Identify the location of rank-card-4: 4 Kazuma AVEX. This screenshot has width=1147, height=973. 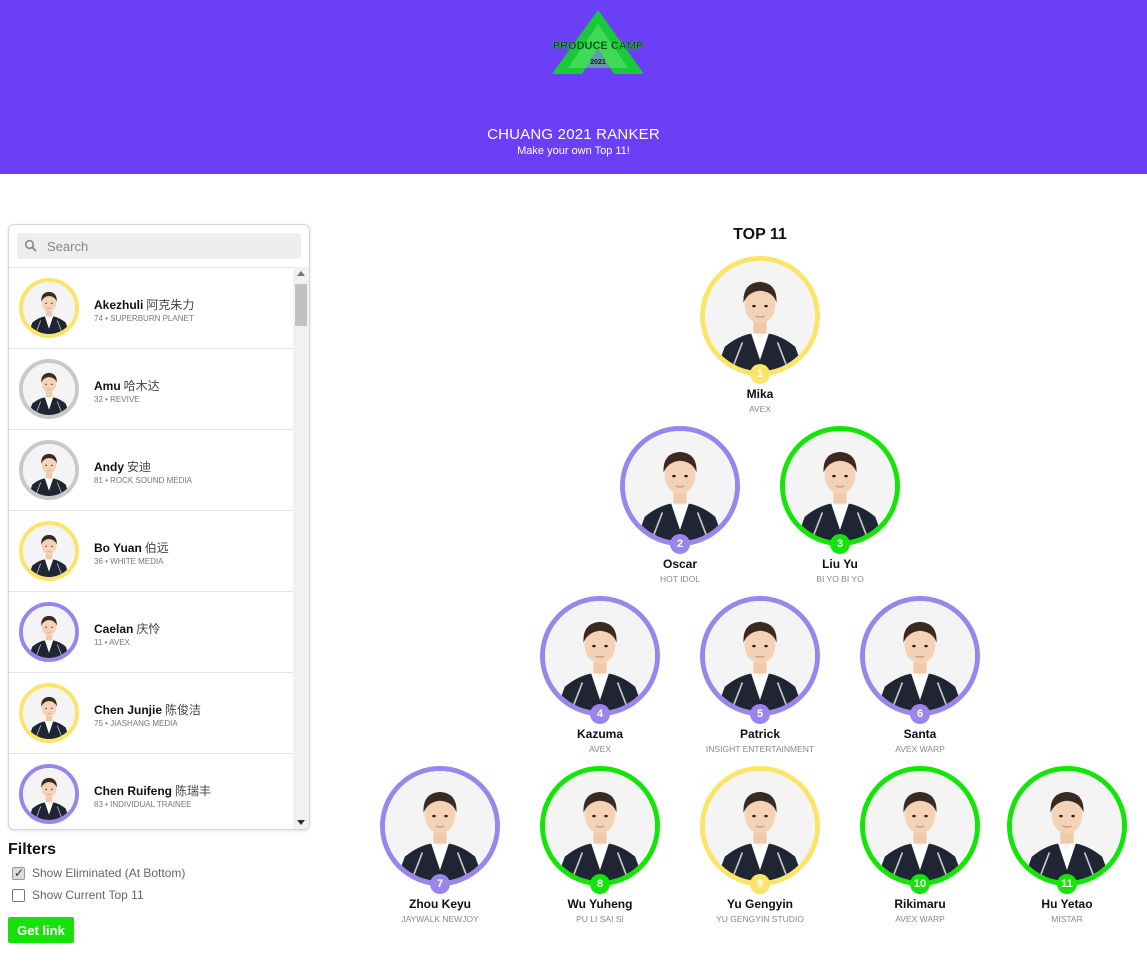
(600, 681).